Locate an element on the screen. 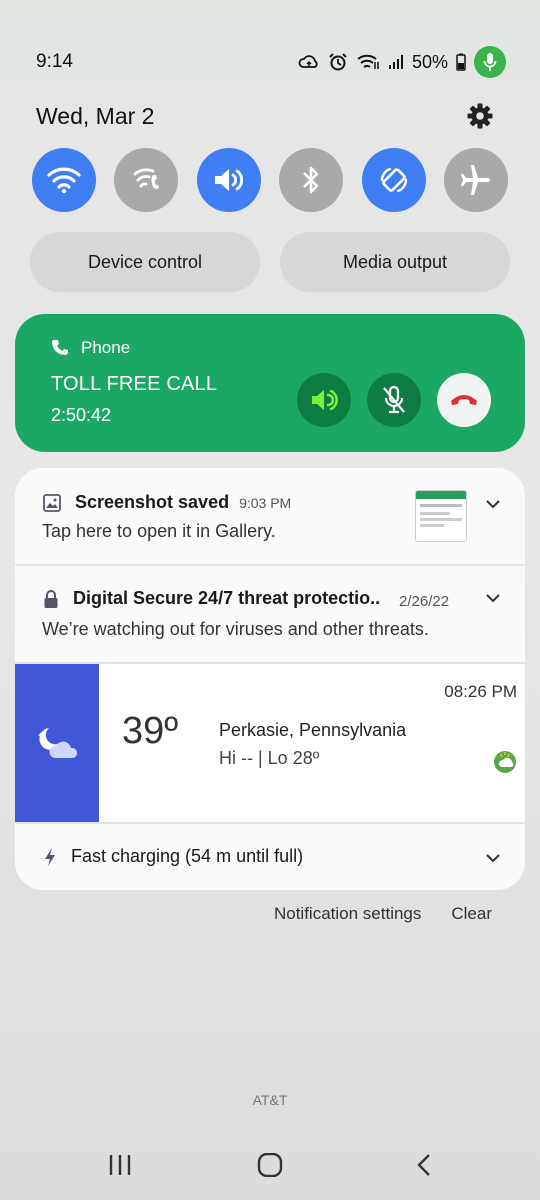 This screenshot has width=540, height=1200. toggle-airplane-mode is located at coordinates (475, 180).